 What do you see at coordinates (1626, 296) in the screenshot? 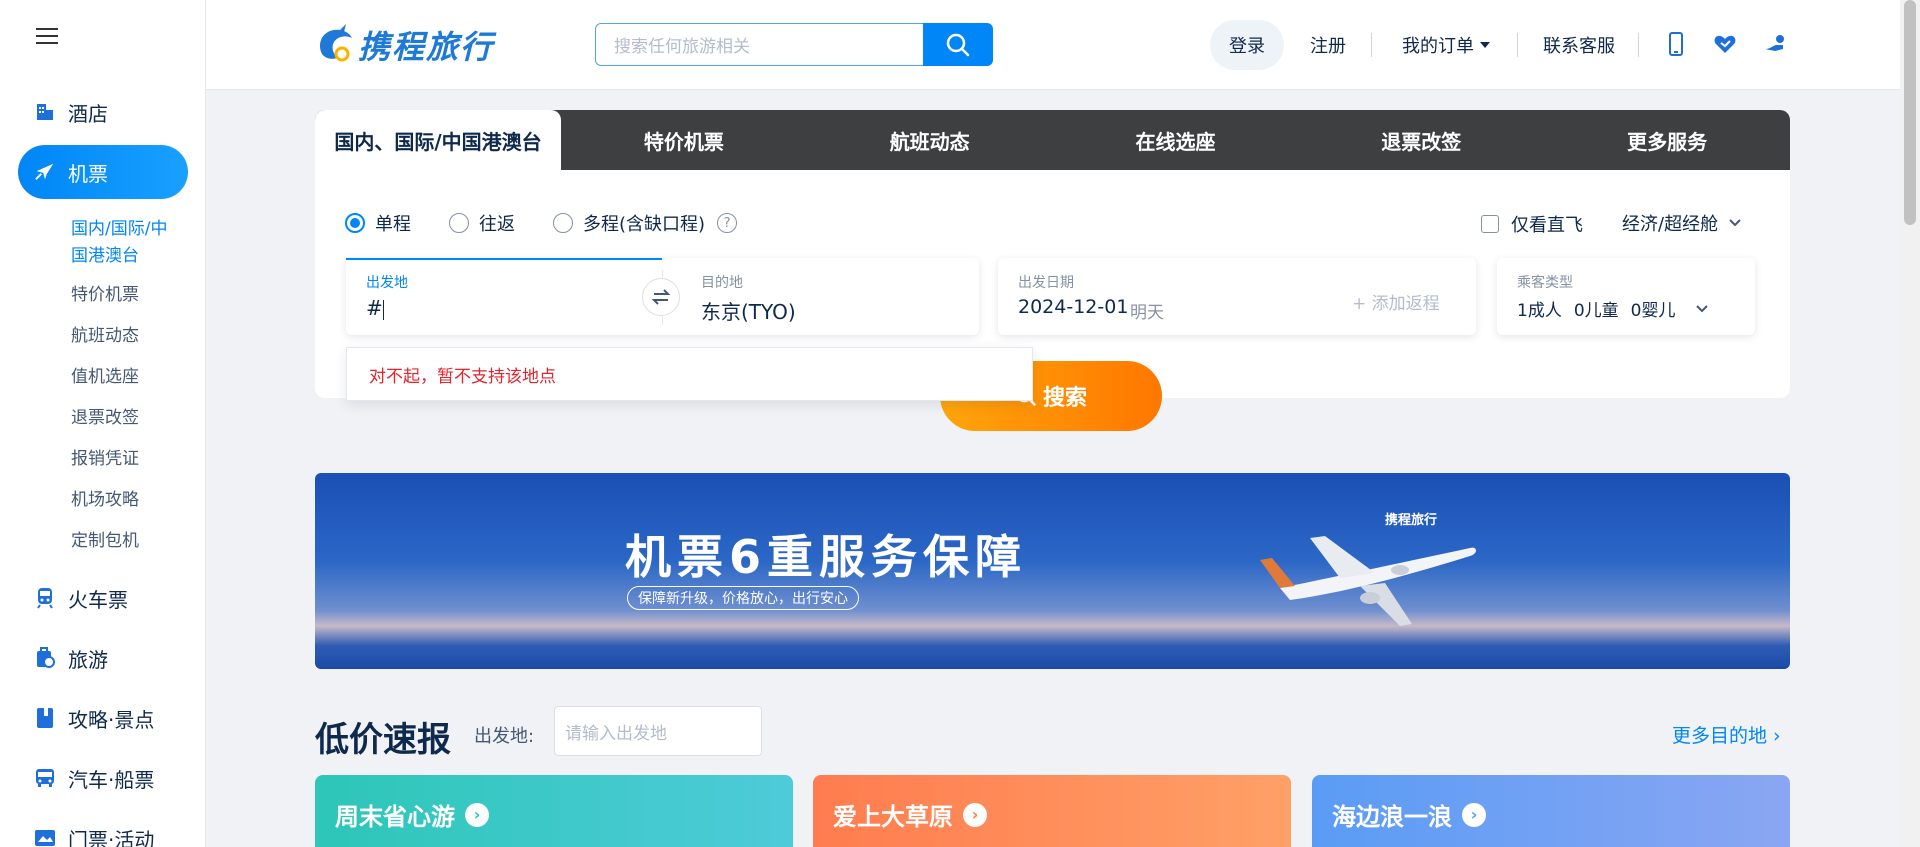
I see `passenger-field: 乘客类型 1成人 0儿童 0婴儿` at bounding box center [1626, 296].